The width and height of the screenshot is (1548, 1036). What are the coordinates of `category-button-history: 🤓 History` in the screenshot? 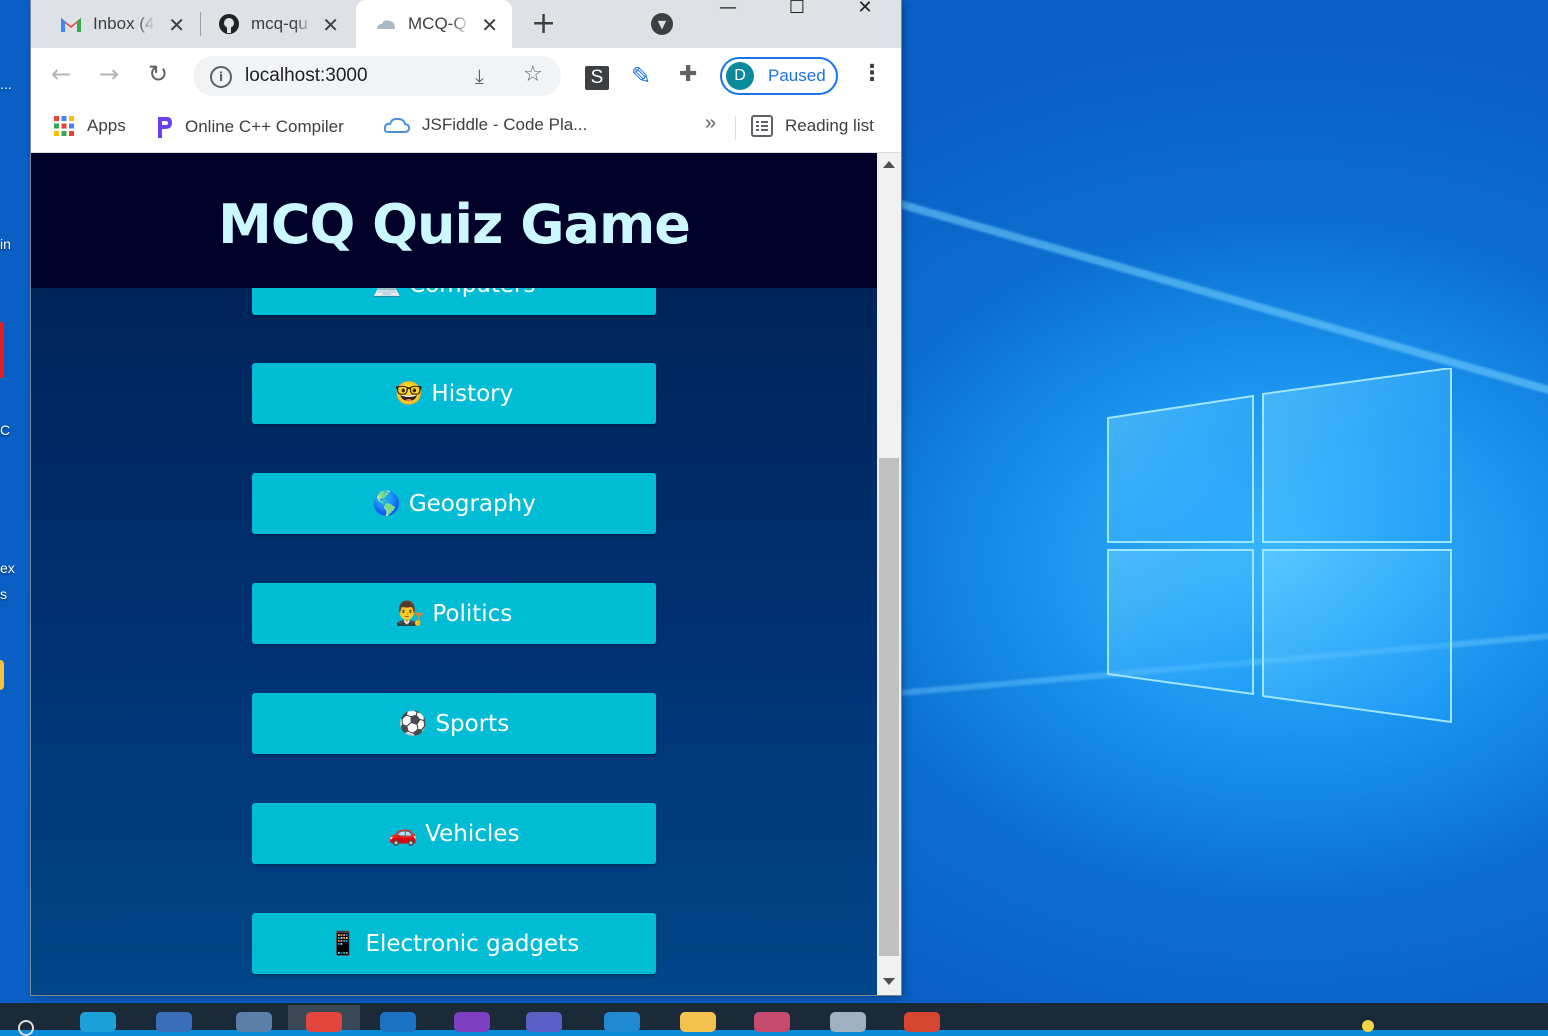 It's located at (454, 393).